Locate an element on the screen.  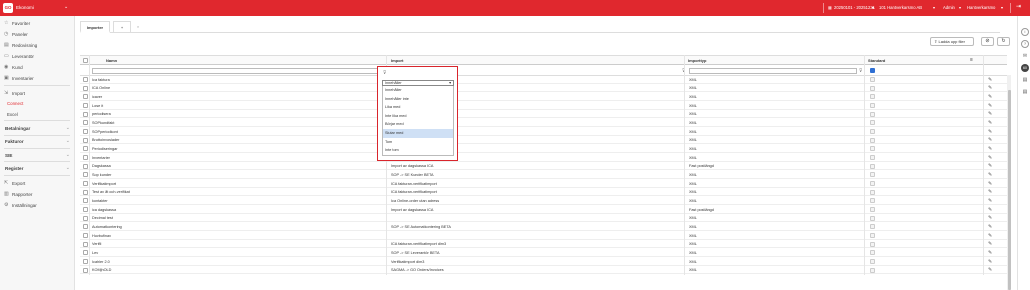
filter-option-lika-med: Lika med is located at coordinates (418, 107).